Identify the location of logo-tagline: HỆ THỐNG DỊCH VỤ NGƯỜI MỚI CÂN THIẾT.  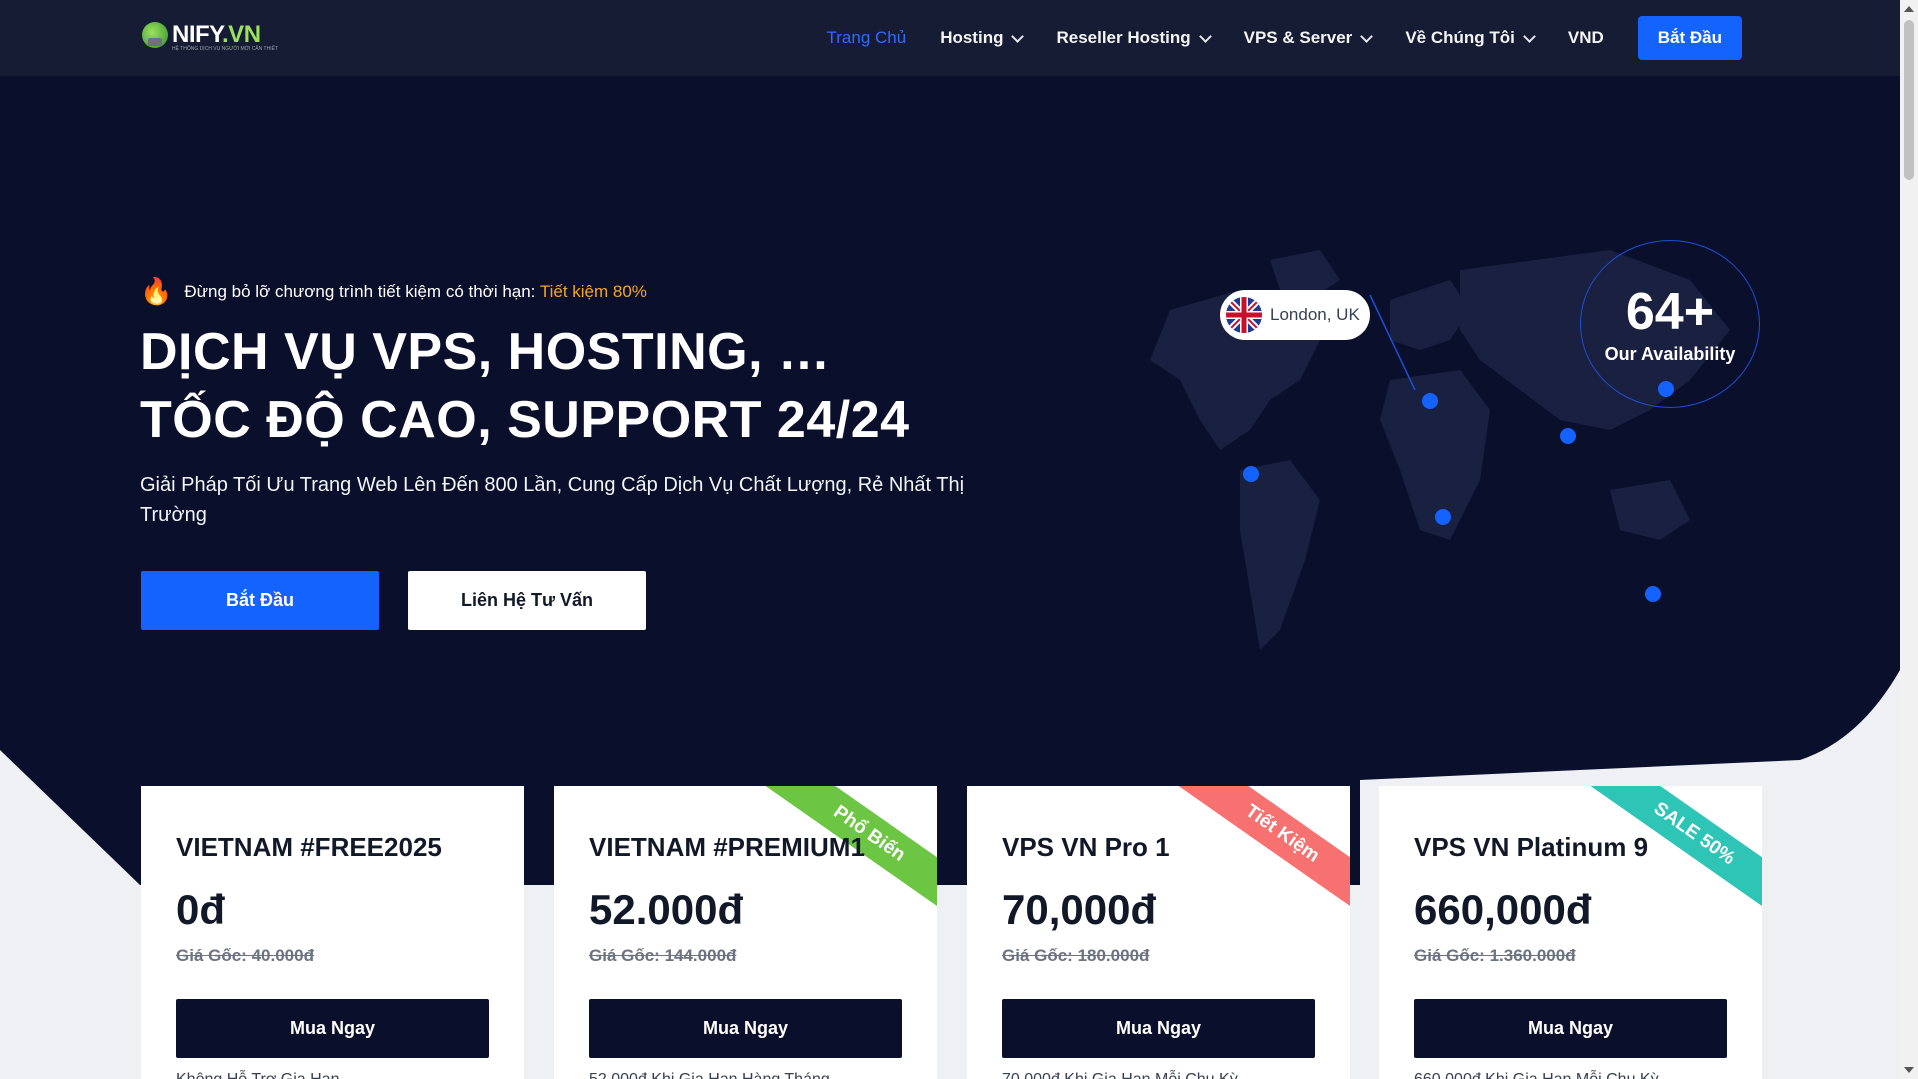
(225, 49).